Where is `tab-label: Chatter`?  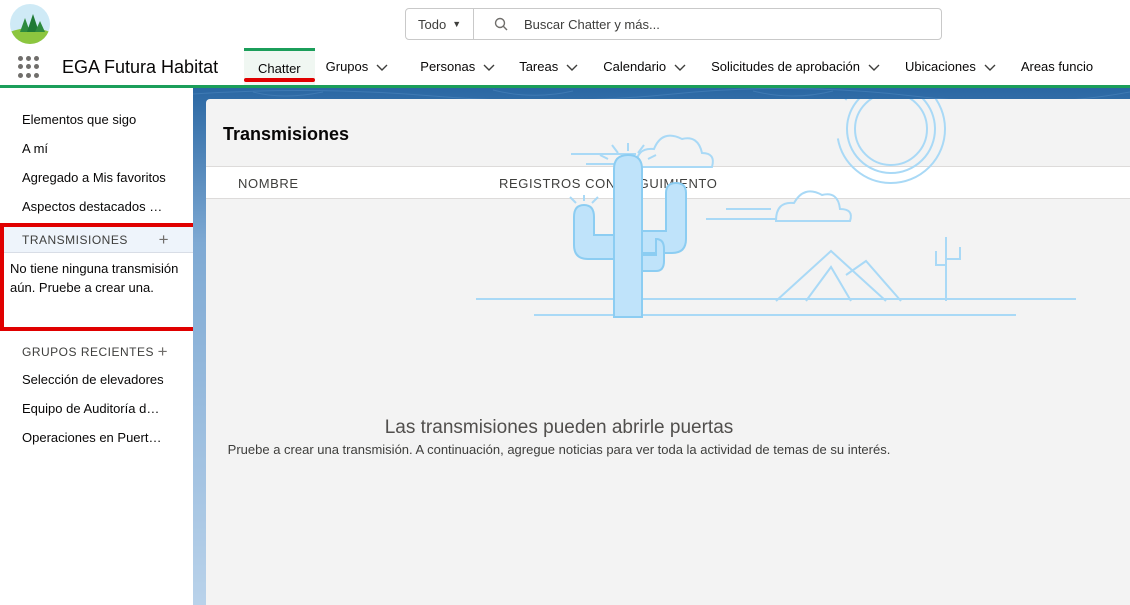 tab-label: Chatter is located at coordinates (279, 68).